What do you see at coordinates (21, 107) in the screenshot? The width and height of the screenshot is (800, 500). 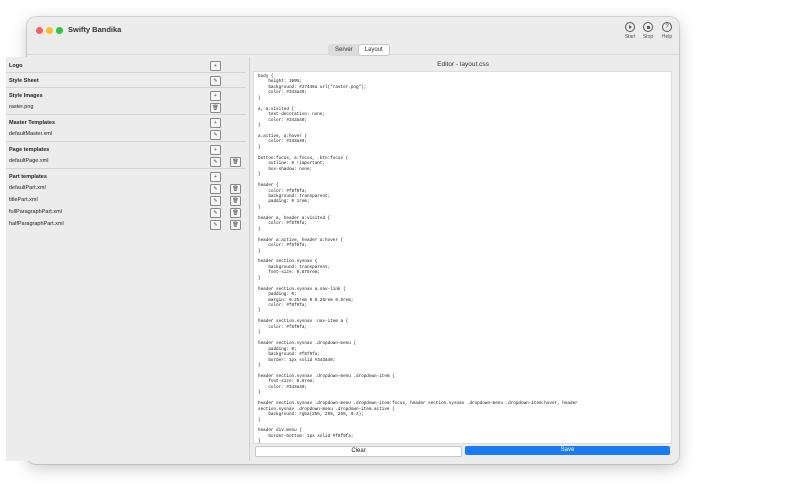 I see `list-item: raster.png` at bounding box center [21, 107].